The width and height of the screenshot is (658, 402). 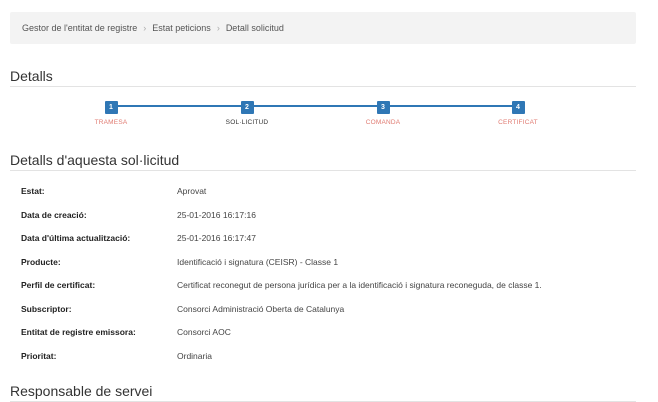 What do you see at coordinates (383, 122) in the screenshot?
I see `step-label: COMANDA` at bounding box center [383, 122].